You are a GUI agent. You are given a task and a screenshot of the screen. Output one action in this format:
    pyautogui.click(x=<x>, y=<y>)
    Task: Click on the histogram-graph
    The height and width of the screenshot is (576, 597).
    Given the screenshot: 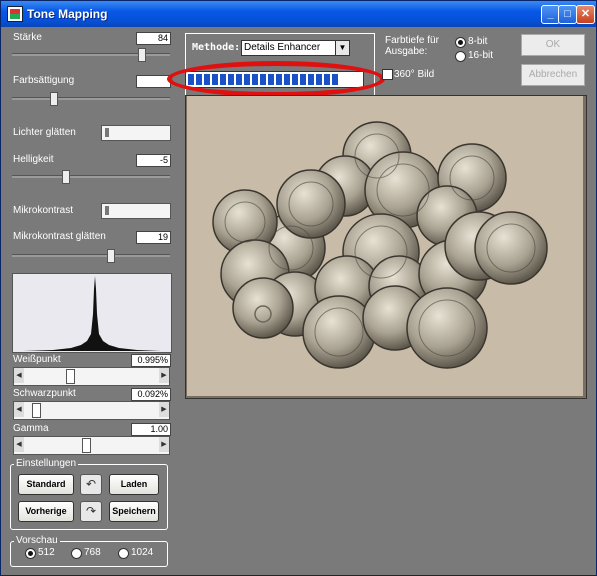 What is the action you would take?
    pyautogui.click(x=92, y=313)
    